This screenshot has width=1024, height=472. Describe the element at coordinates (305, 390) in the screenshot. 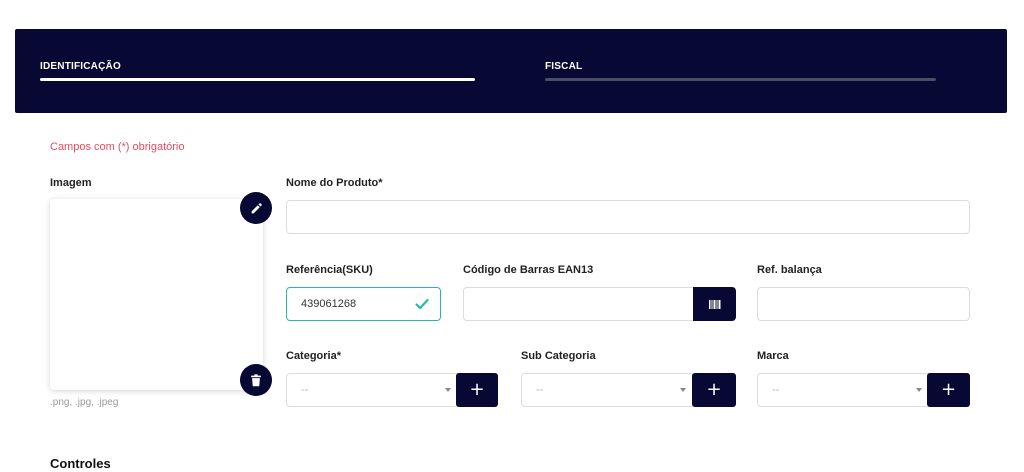

I see `category-selected: --` at that location.